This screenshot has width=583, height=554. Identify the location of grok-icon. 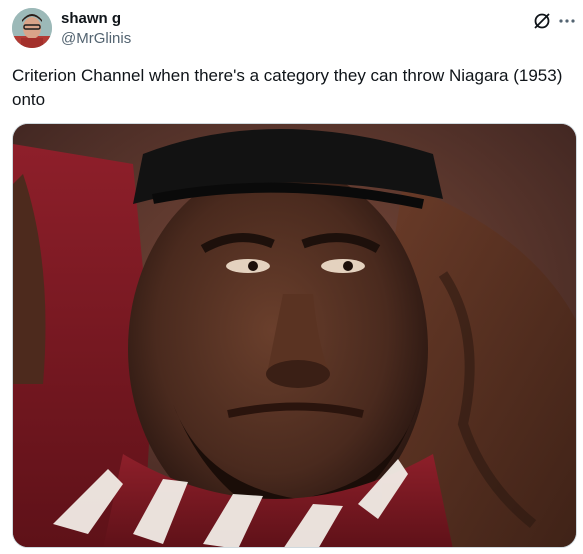
(542, 21).